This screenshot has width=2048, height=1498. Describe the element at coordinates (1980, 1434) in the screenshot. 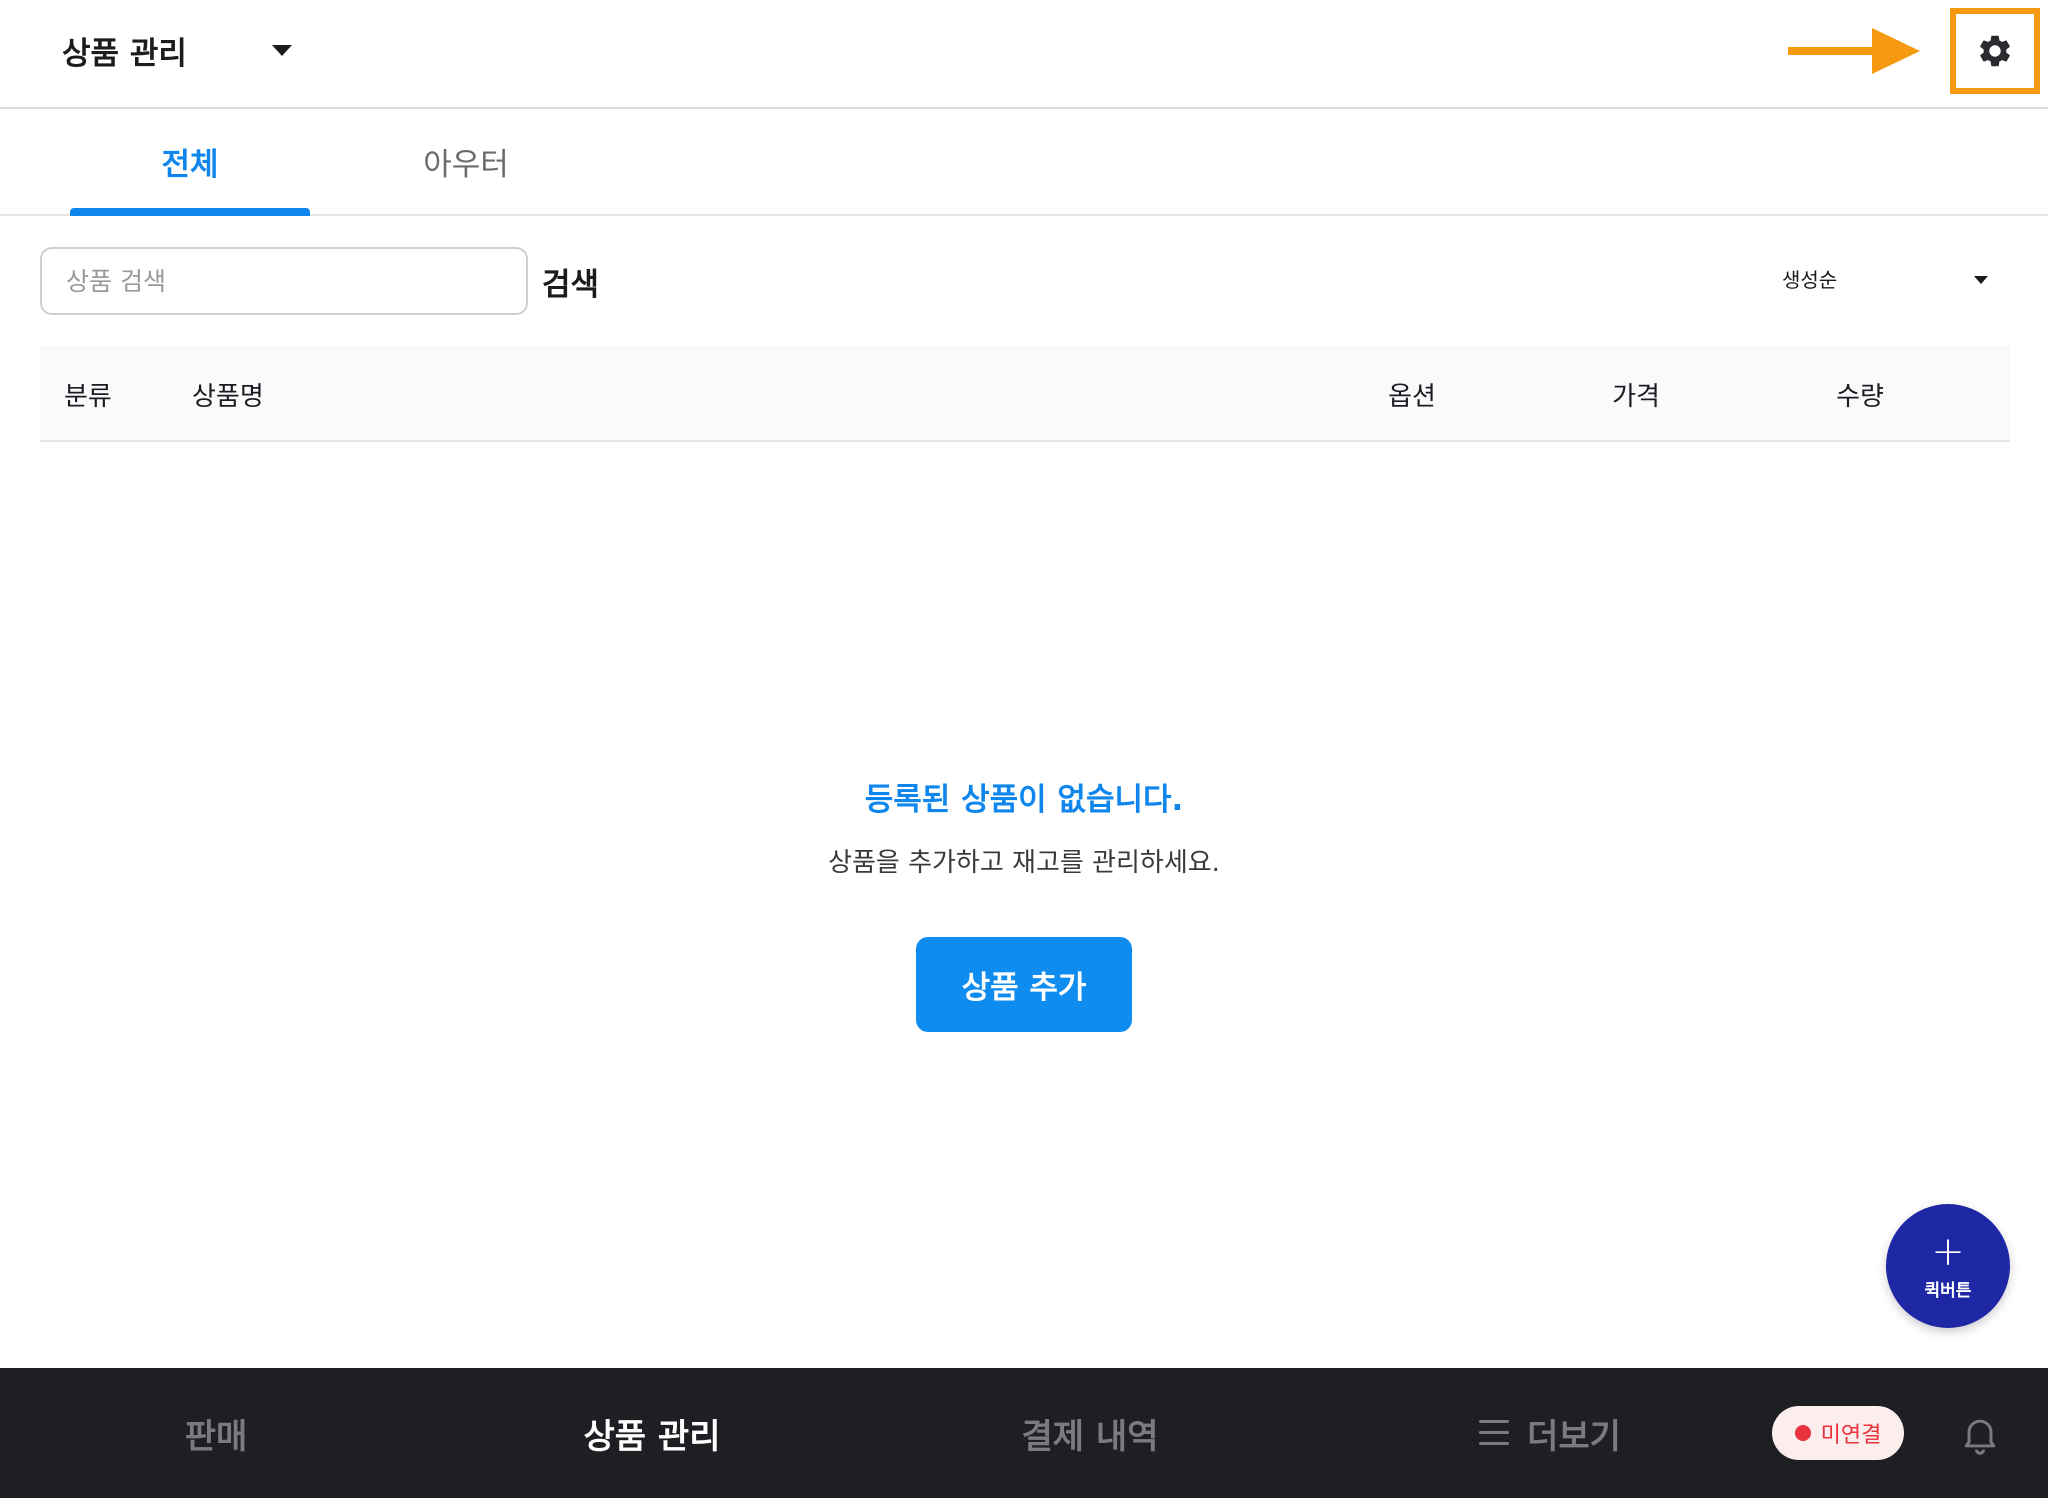

I see `bell-icon` at that location.